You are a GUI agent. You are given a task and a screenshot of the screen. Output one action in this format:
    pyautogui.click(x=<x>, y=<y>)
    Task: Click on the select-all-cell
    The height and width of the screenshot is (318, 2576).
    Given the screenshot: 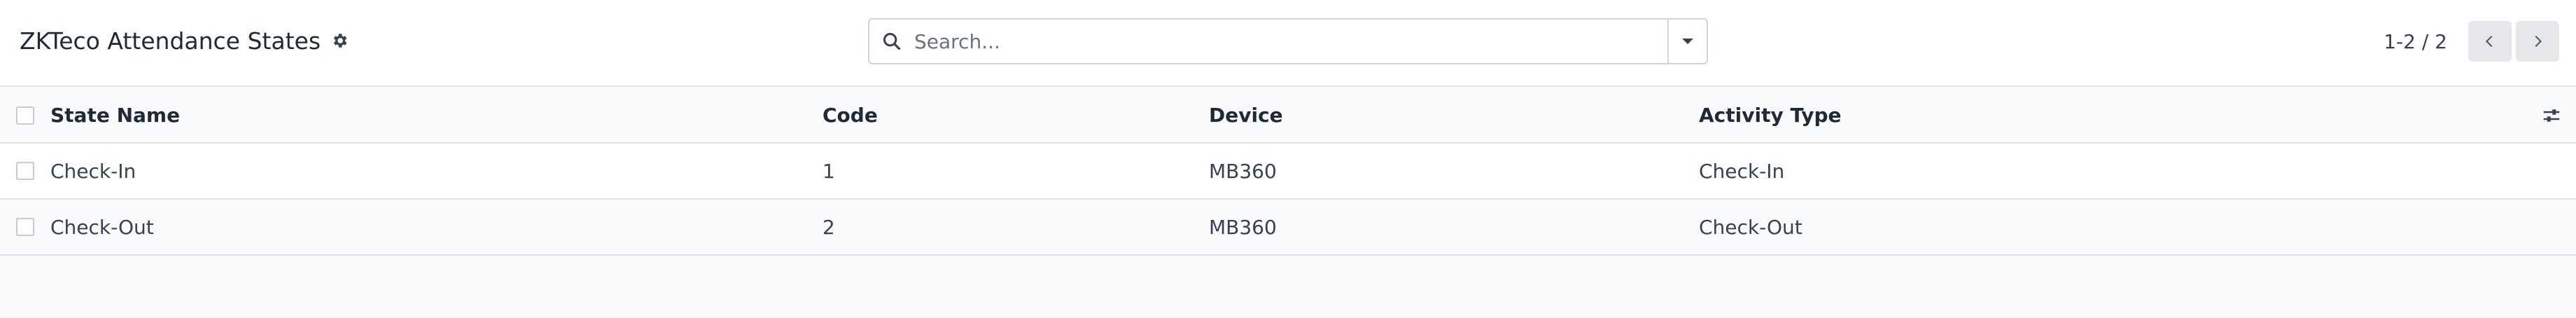 What is the action you would take?
    pyautogui.click(x=25, y=116)
    